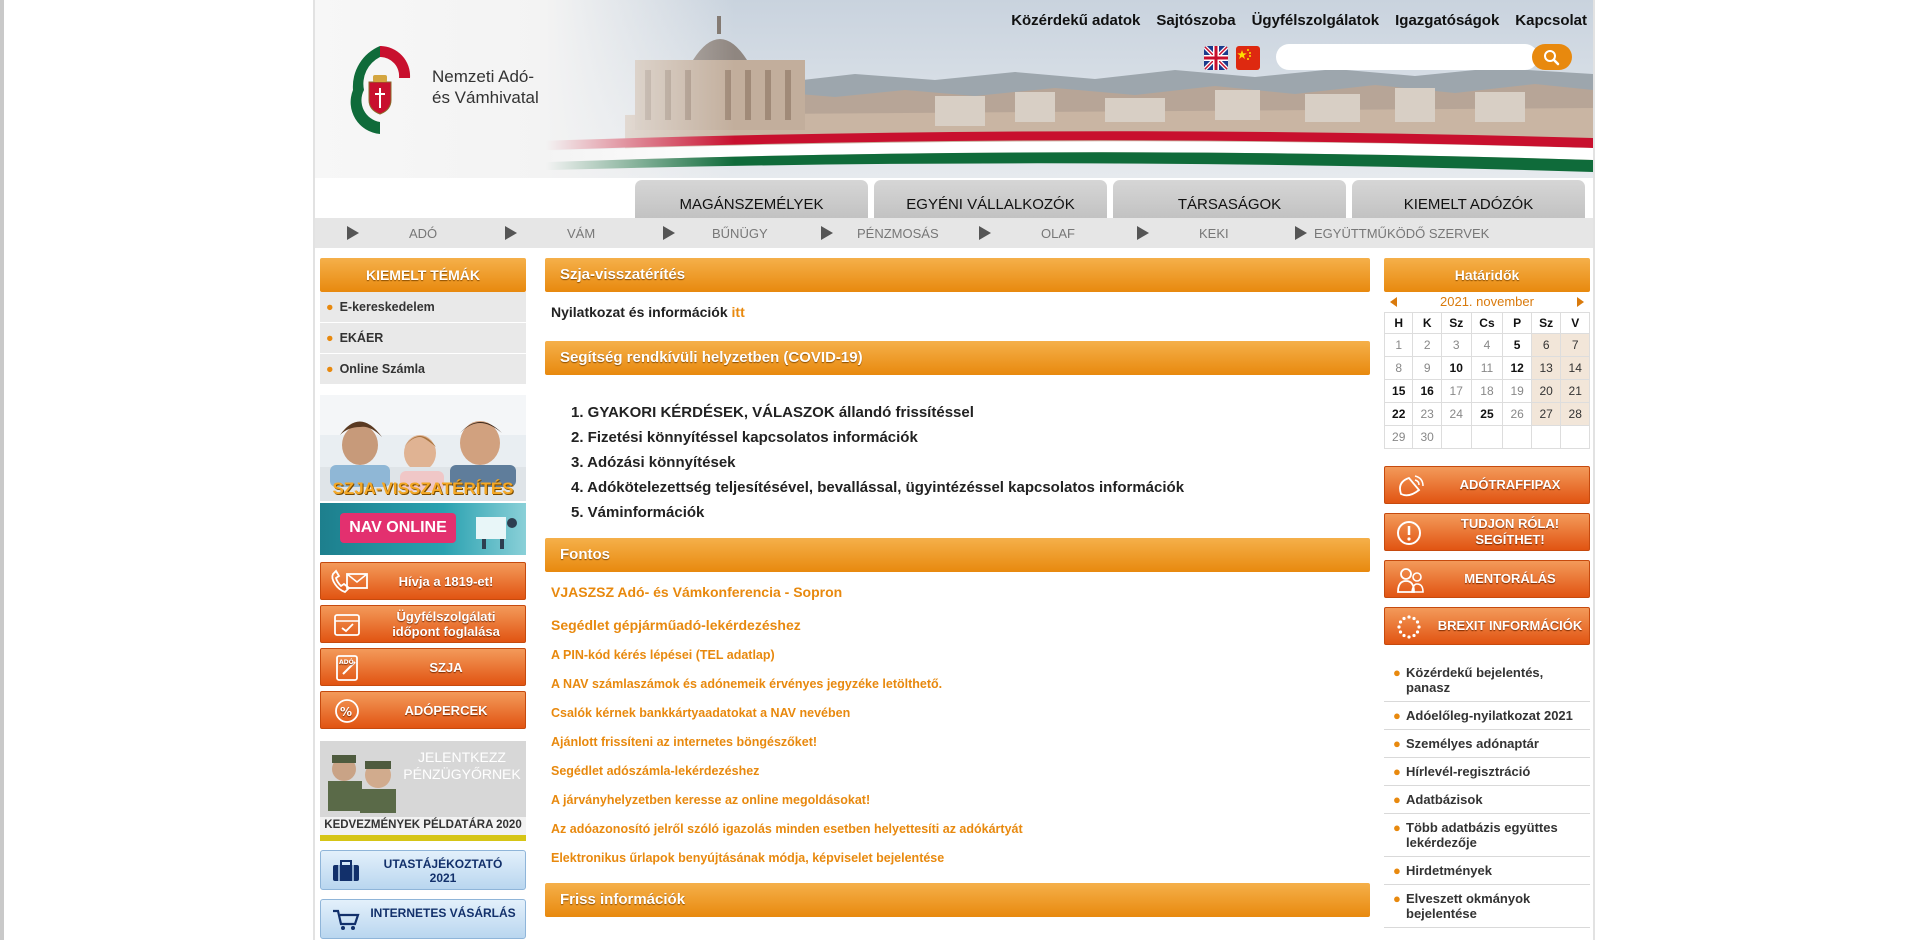 Image resolution: width=1907 pixels, height=940 pixels. Describe the element at coordinates (423, 338) in the screenshot. I see `sidebar-item-ekaer: ● EKÁER` at that location.